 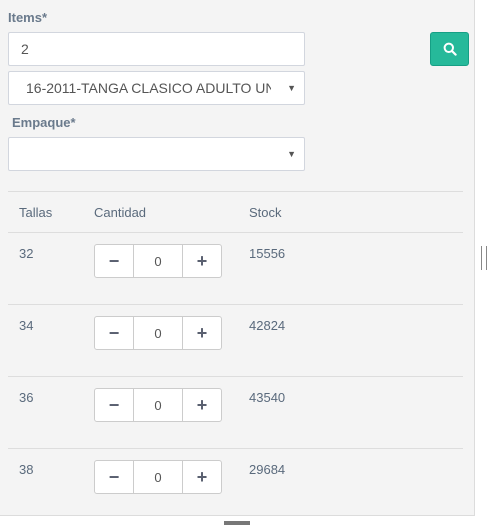 I want to click on row-talla: 38, so click(x=26, y=469).